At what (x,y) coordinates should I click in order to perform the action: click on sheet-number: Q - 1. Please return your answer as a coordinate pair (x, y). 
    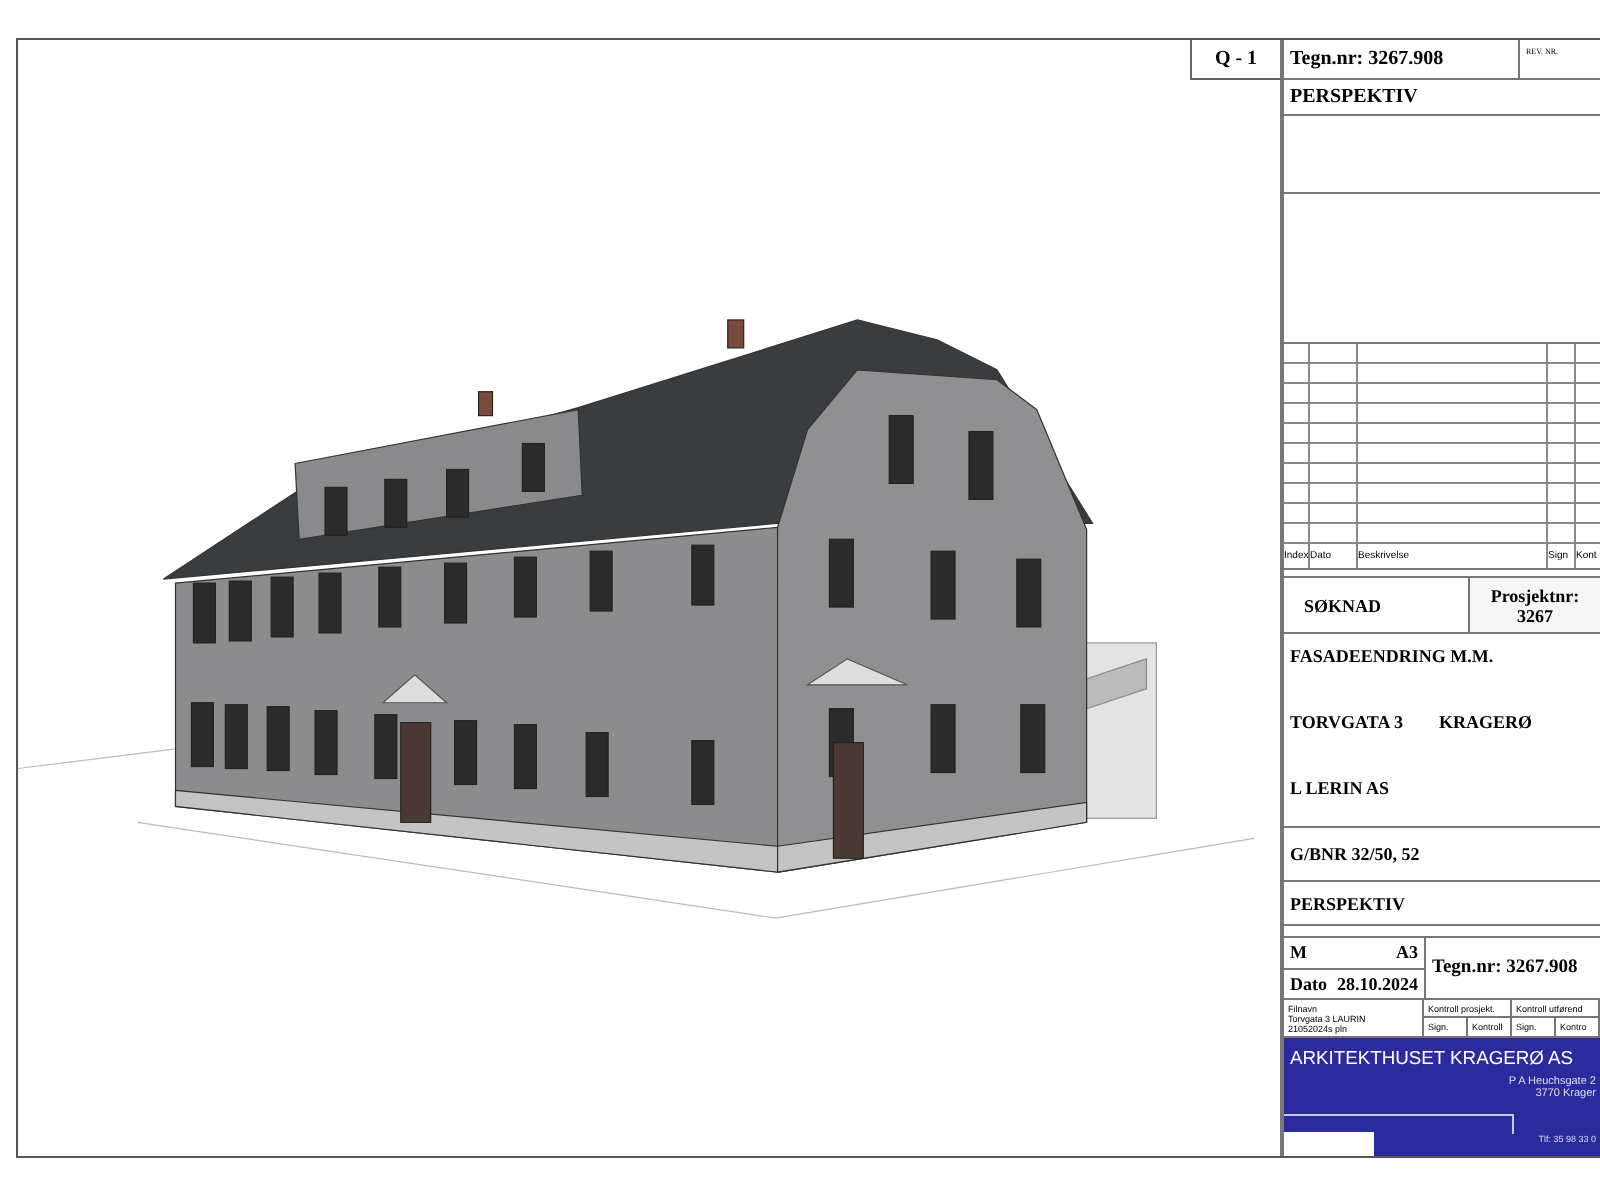
    Looking at the image, I should click on (1235, 60).